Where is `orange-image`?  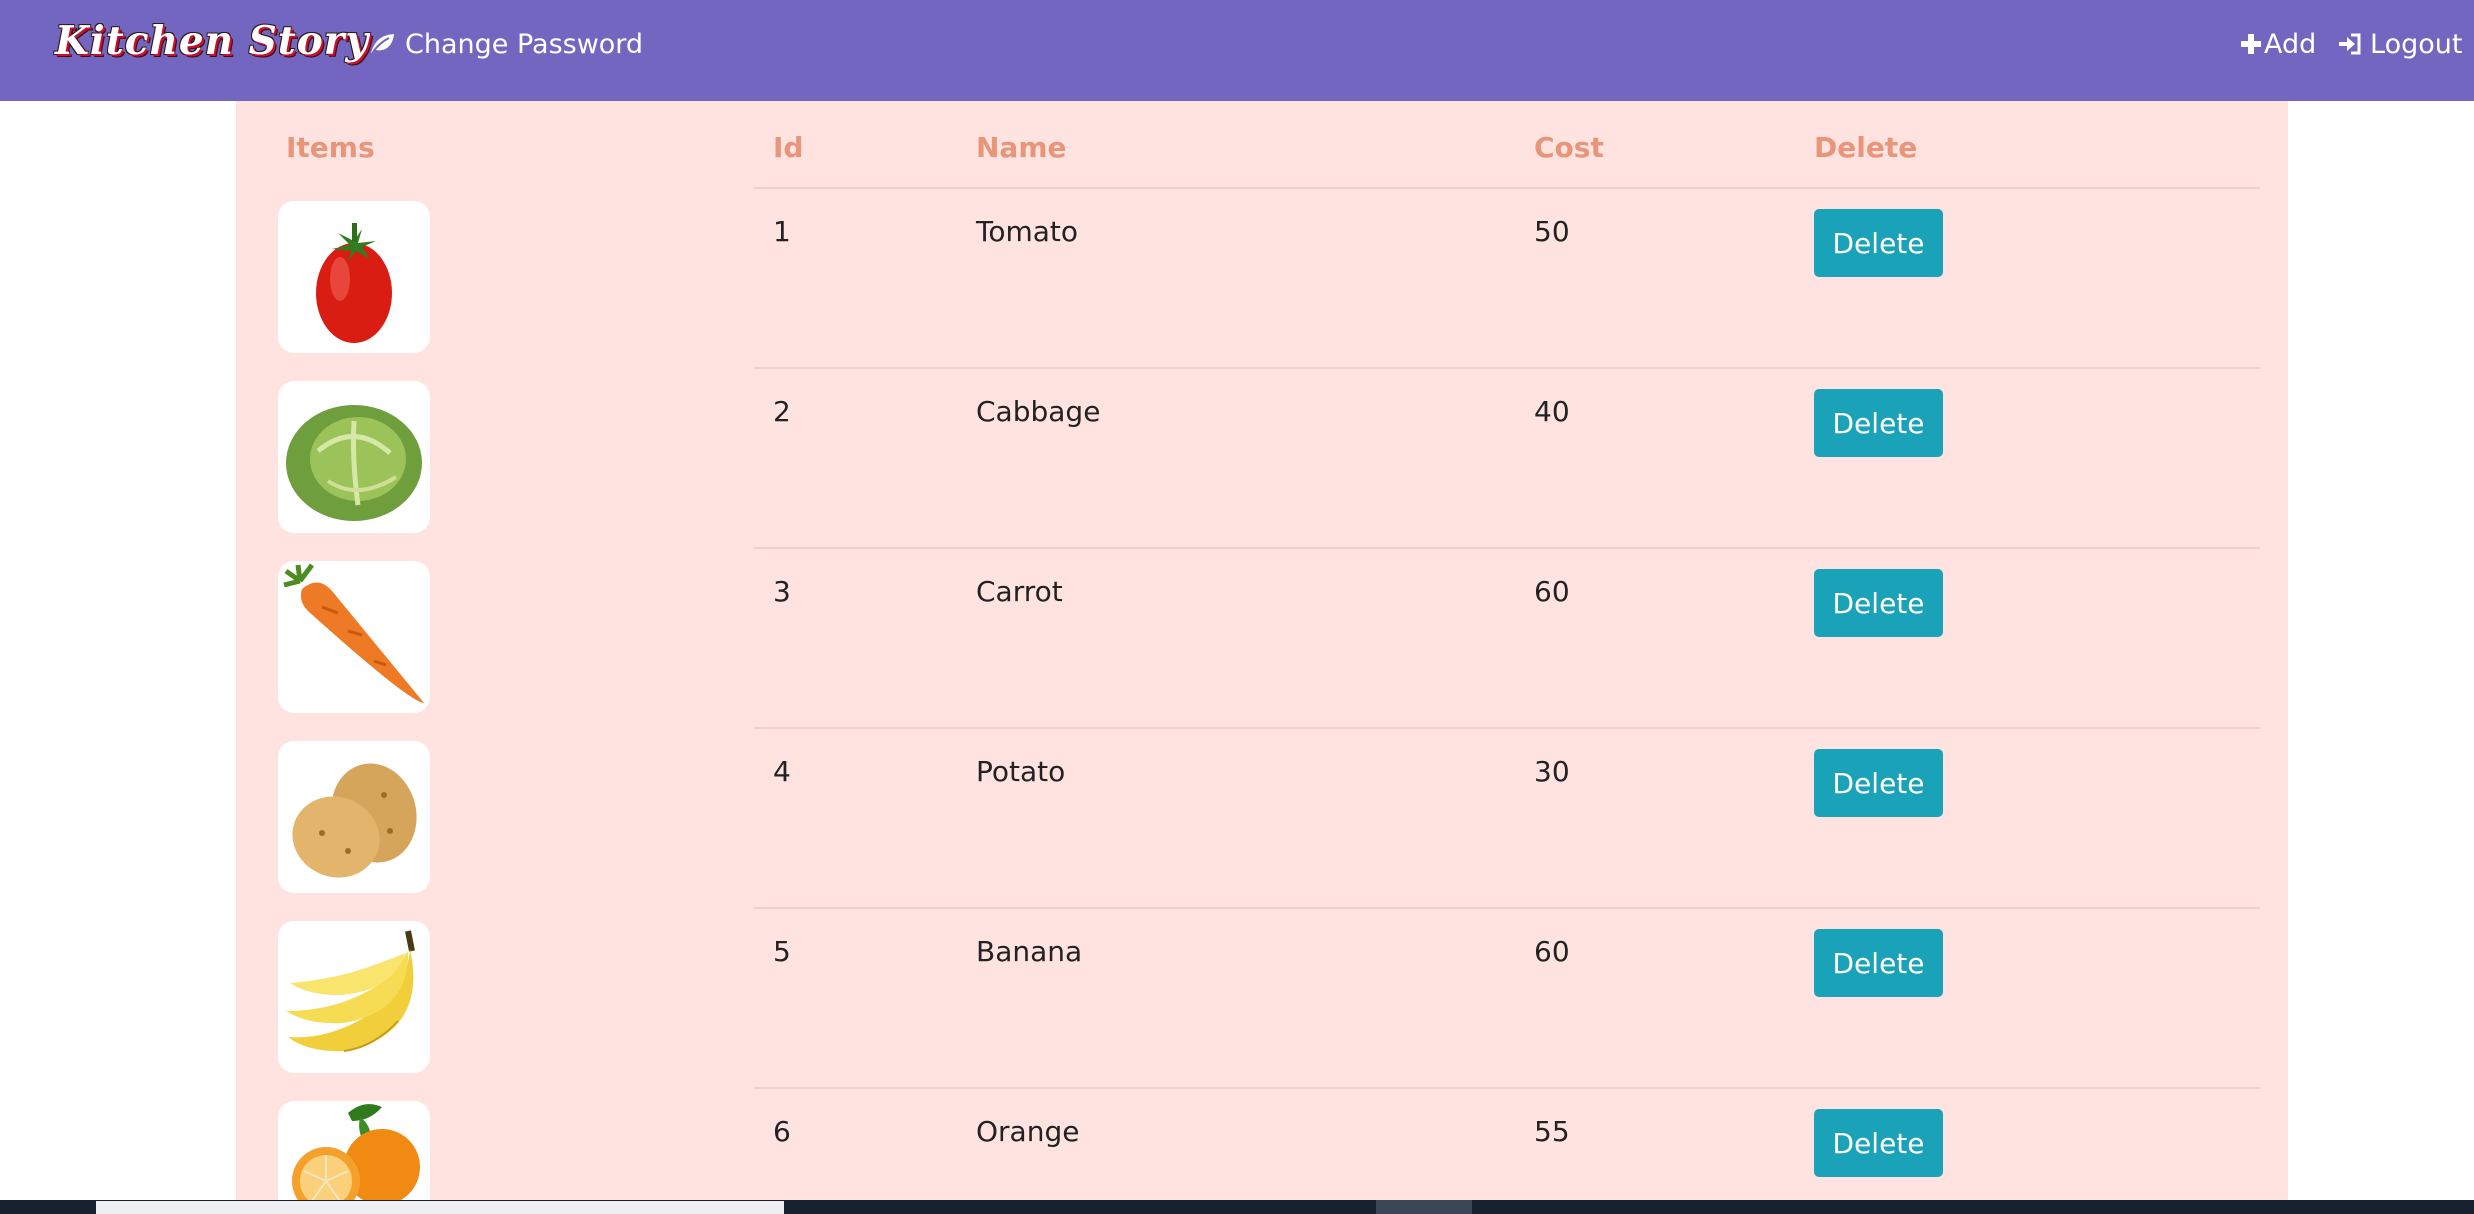 orange-image is located at coordinates (354, 1150).